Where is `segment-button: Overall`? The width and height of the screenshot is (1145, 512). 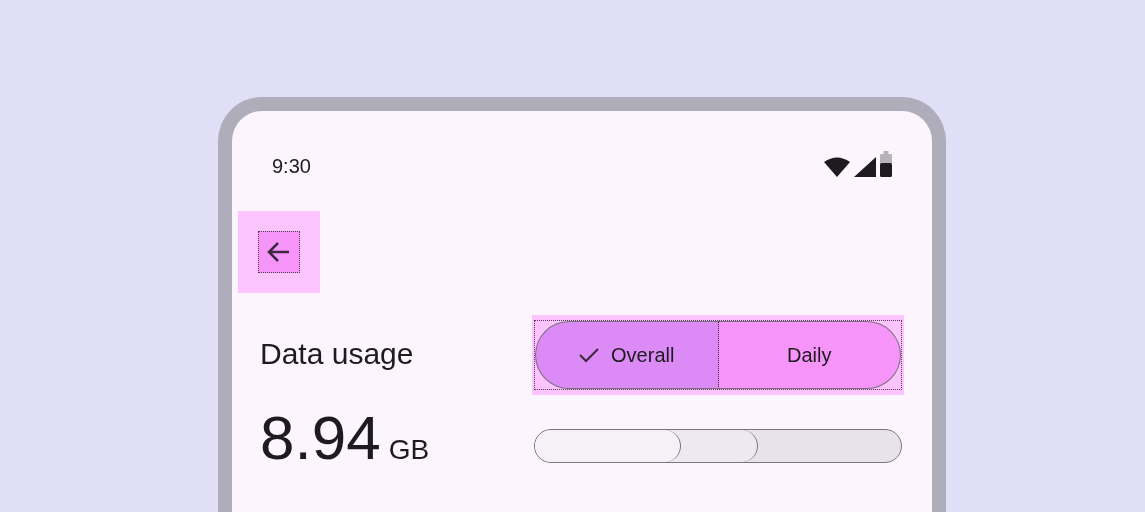 segment-button: Overall is located at coordinates (627, 355).